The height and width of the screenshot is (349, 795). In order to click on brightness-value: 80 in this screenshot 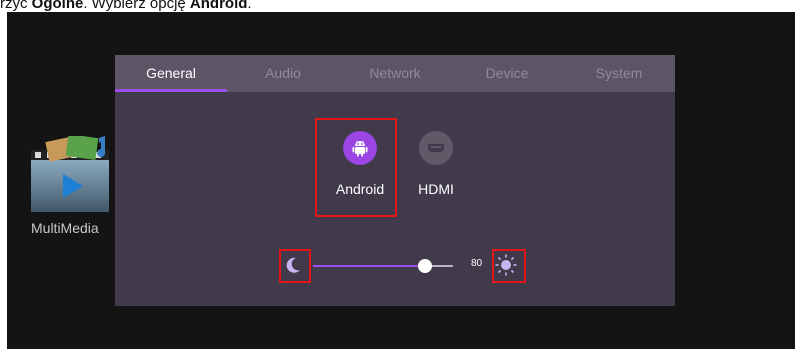, I will do `click(477, 263)`.